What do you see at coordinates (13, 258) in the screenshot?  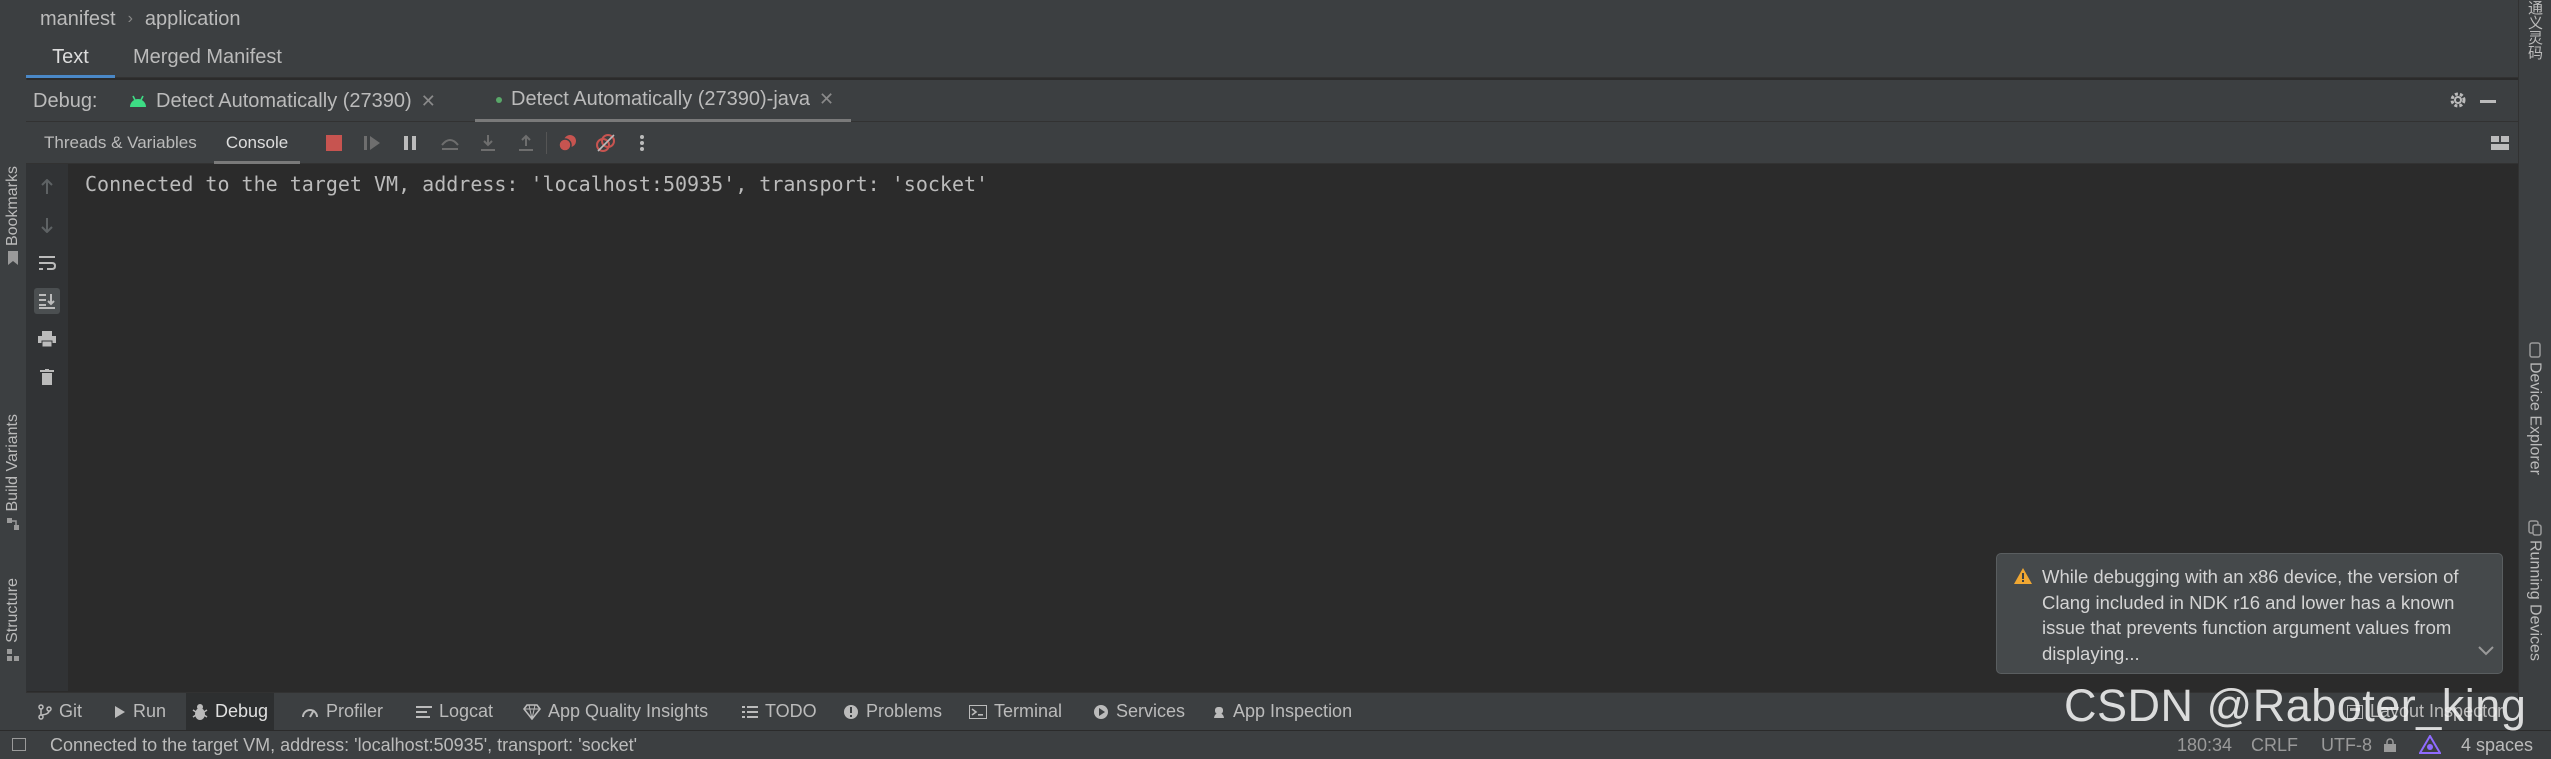 I see `bookmark-icon` at bounding box center [13, 258].